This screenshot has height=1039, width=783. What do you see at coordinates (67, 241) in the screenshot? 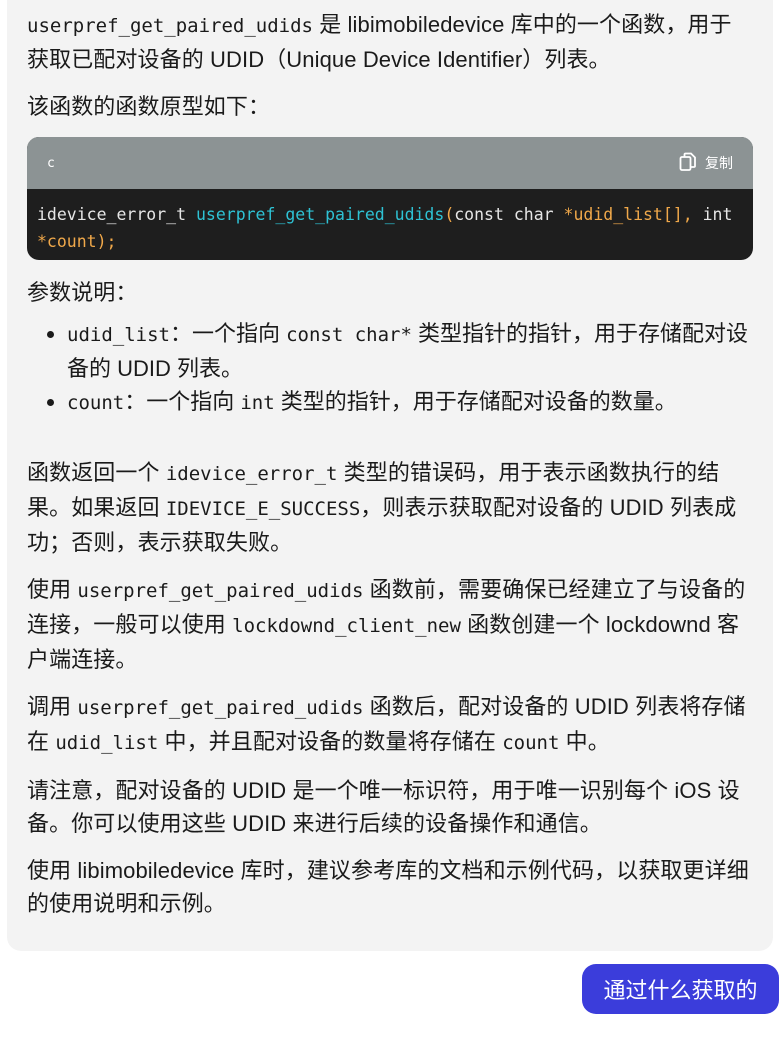
I see `code-token-param: *count` at bounding box center [67, 241].